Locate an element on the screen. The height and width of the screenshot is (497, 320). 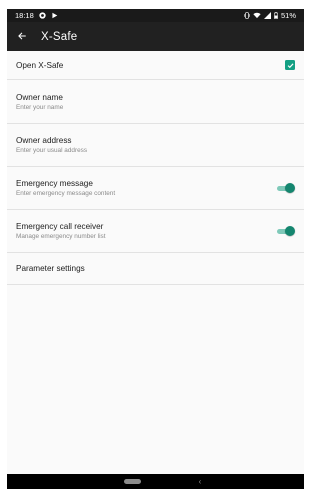
setting-subtitle: Manage emergency number list is located at coordinates (61, 236).